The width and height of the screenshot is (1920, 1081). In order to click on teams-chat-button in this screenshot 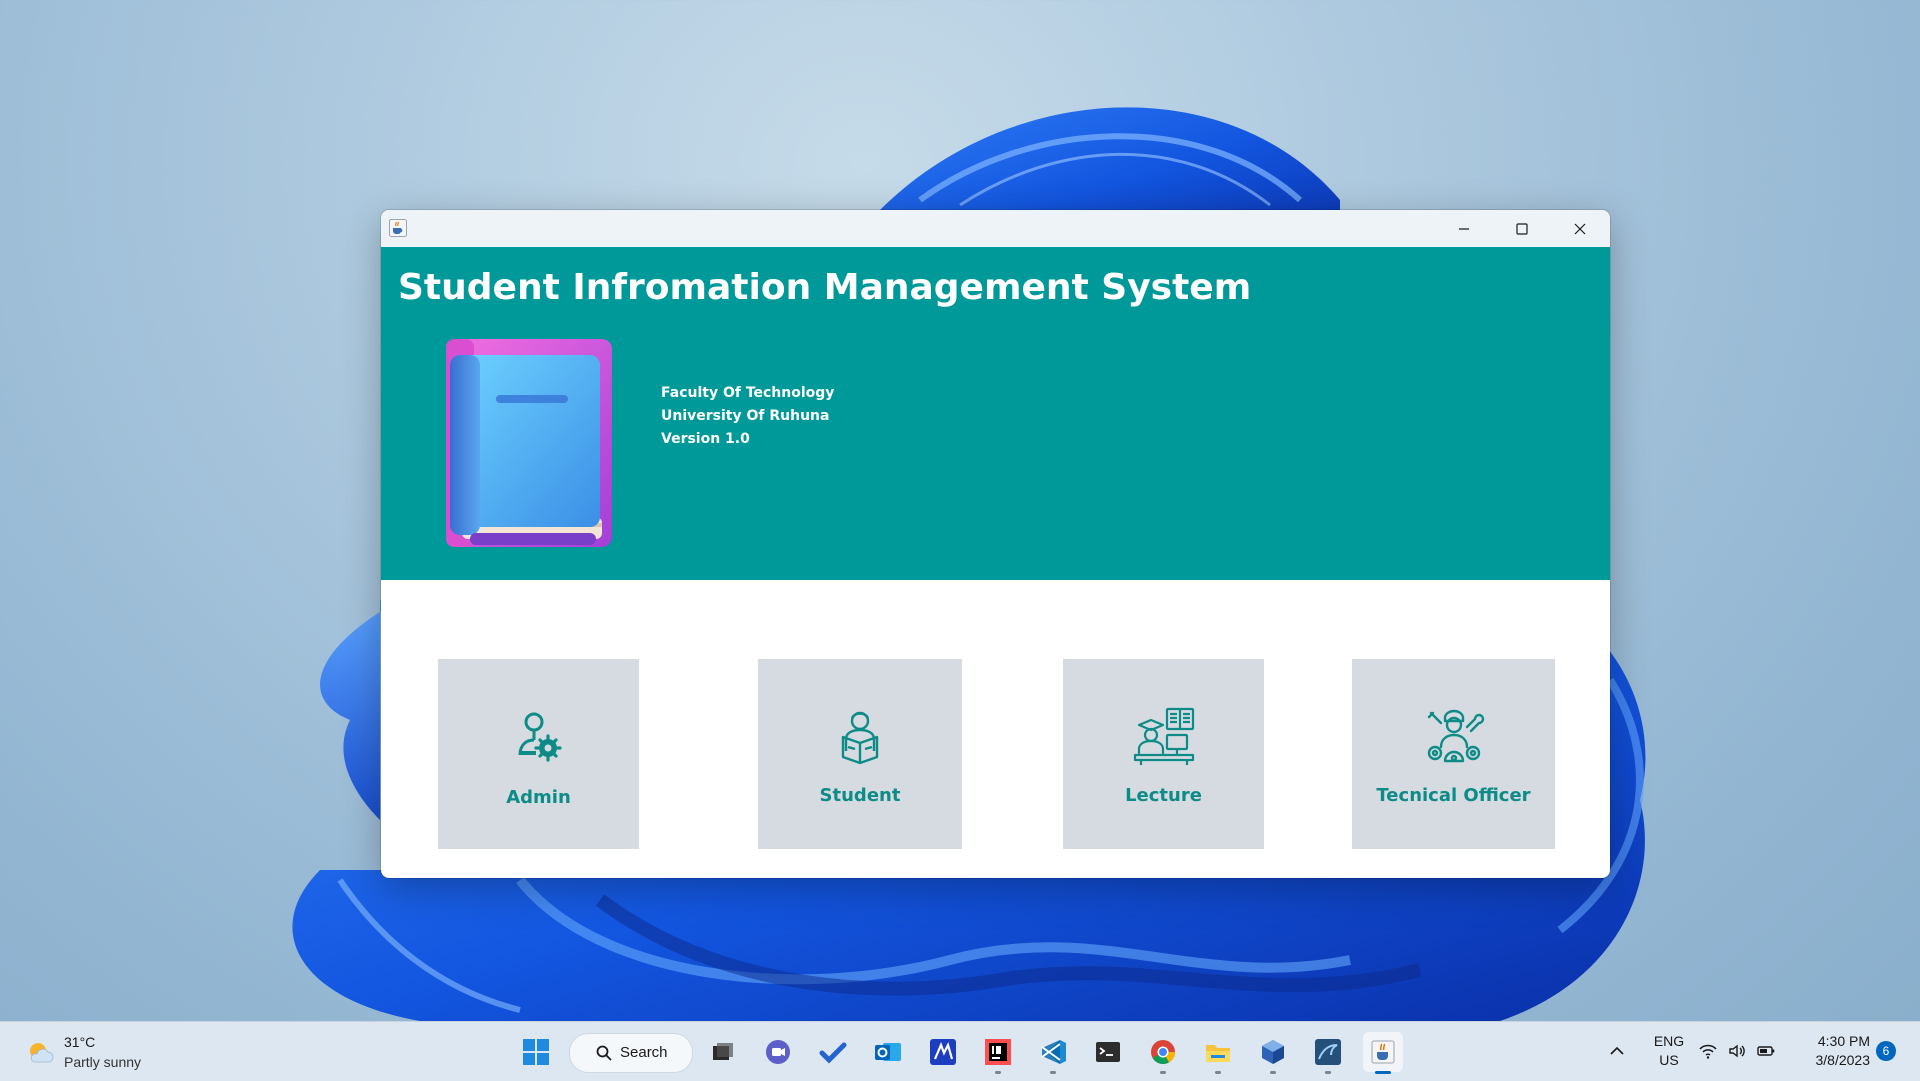, I will do `click(778, 1052)`.